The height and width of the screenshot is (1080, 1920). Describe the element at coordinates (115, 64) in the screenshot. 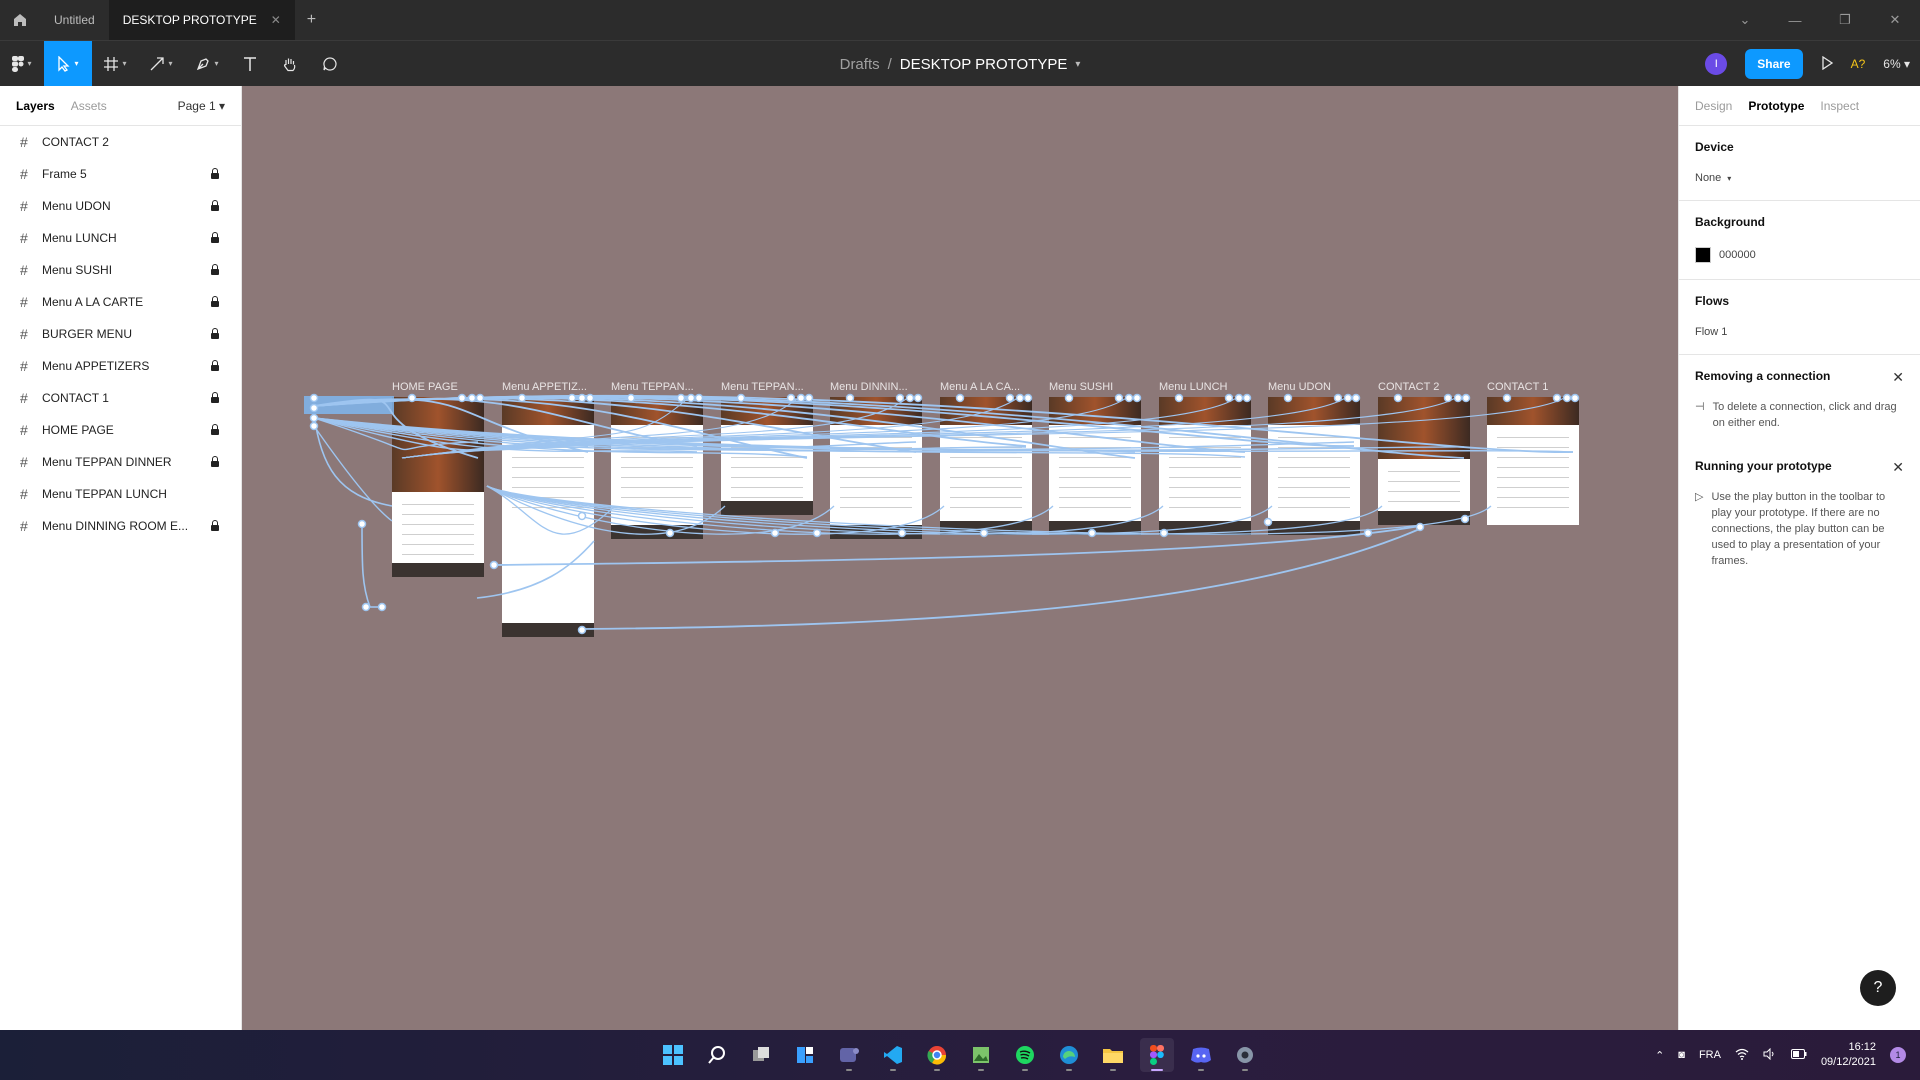

I see `frame-tool-button: ▾` at that location.